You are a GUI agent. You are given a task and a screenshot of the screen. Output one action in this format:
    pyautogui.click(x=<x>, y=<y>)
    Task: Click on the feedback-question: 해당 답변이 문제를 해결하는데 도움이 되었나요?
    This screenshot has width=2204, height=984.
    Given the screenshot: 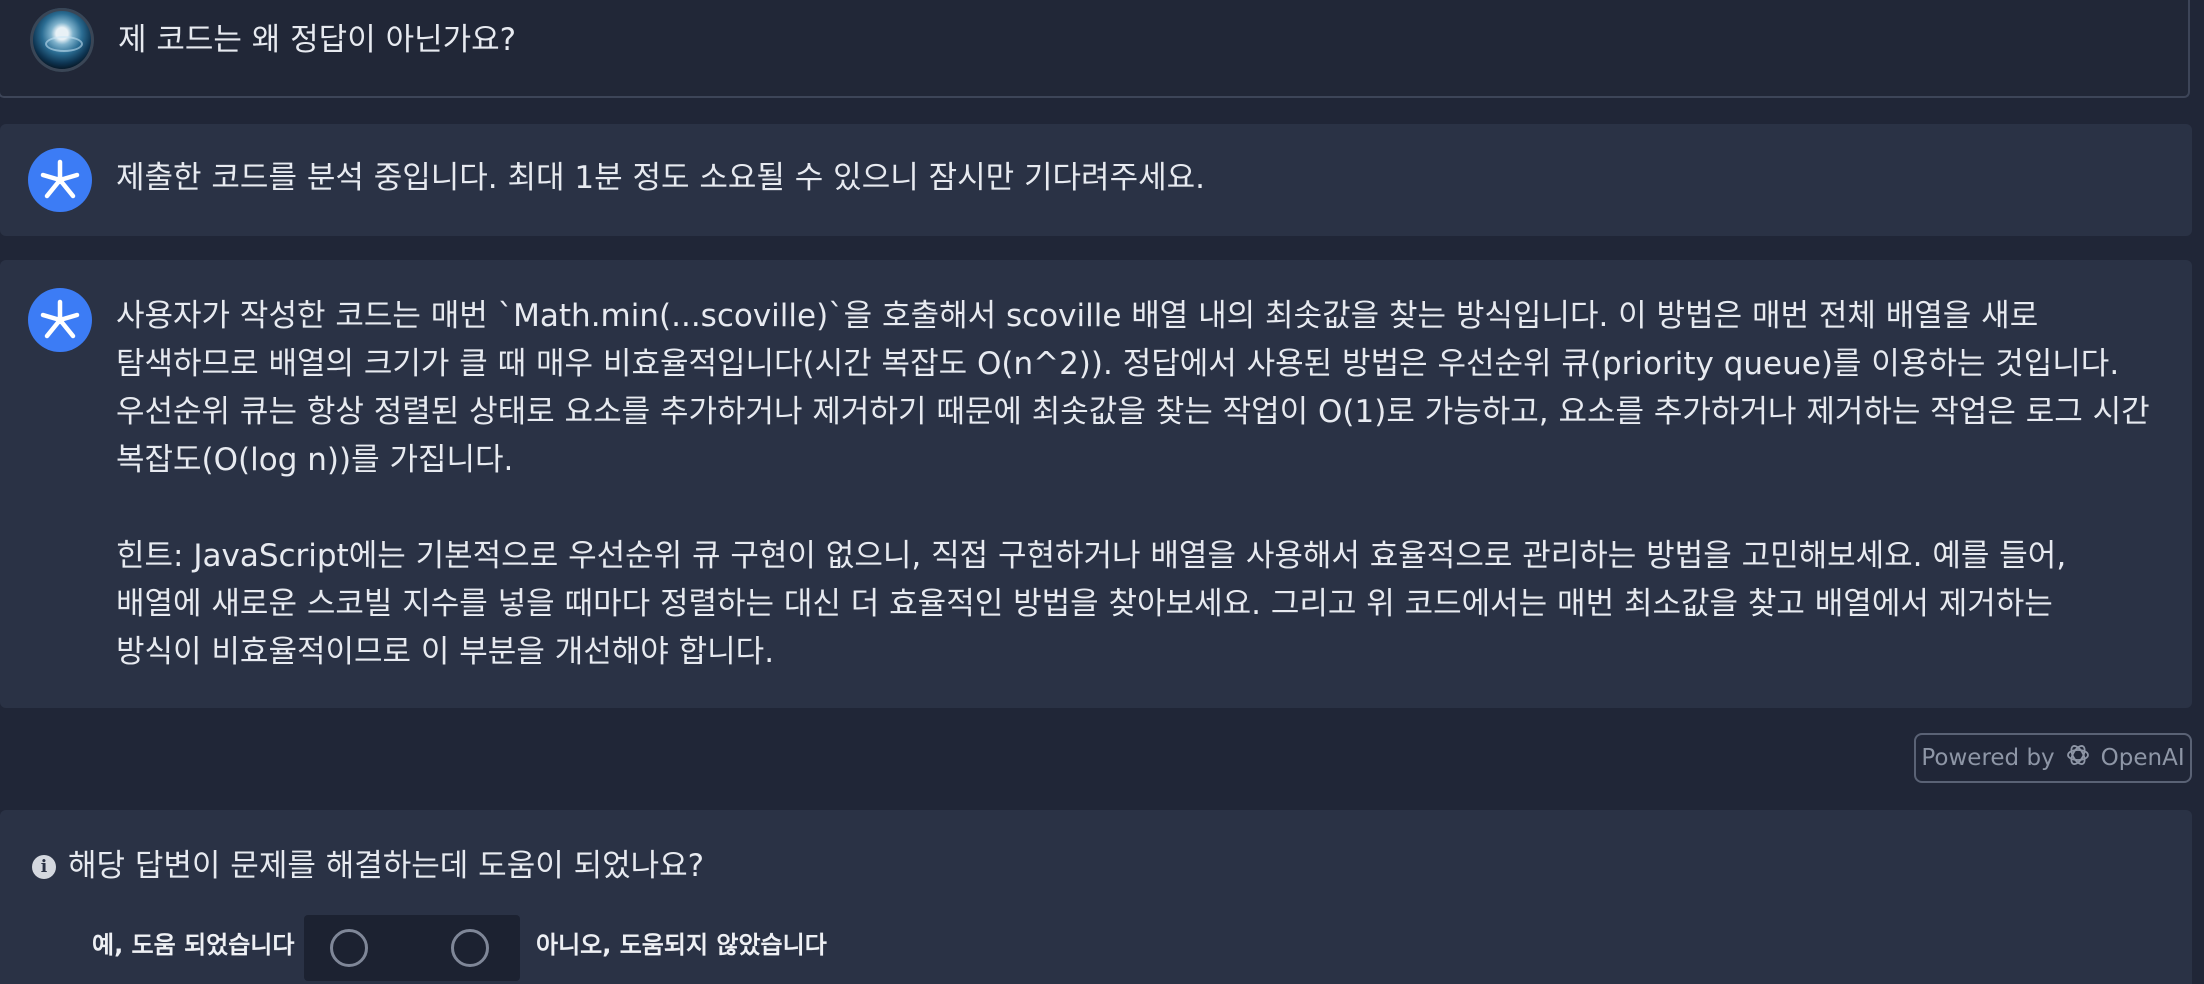 What is the action you would take?
    pyautogui.click(x=386, y=866)
    